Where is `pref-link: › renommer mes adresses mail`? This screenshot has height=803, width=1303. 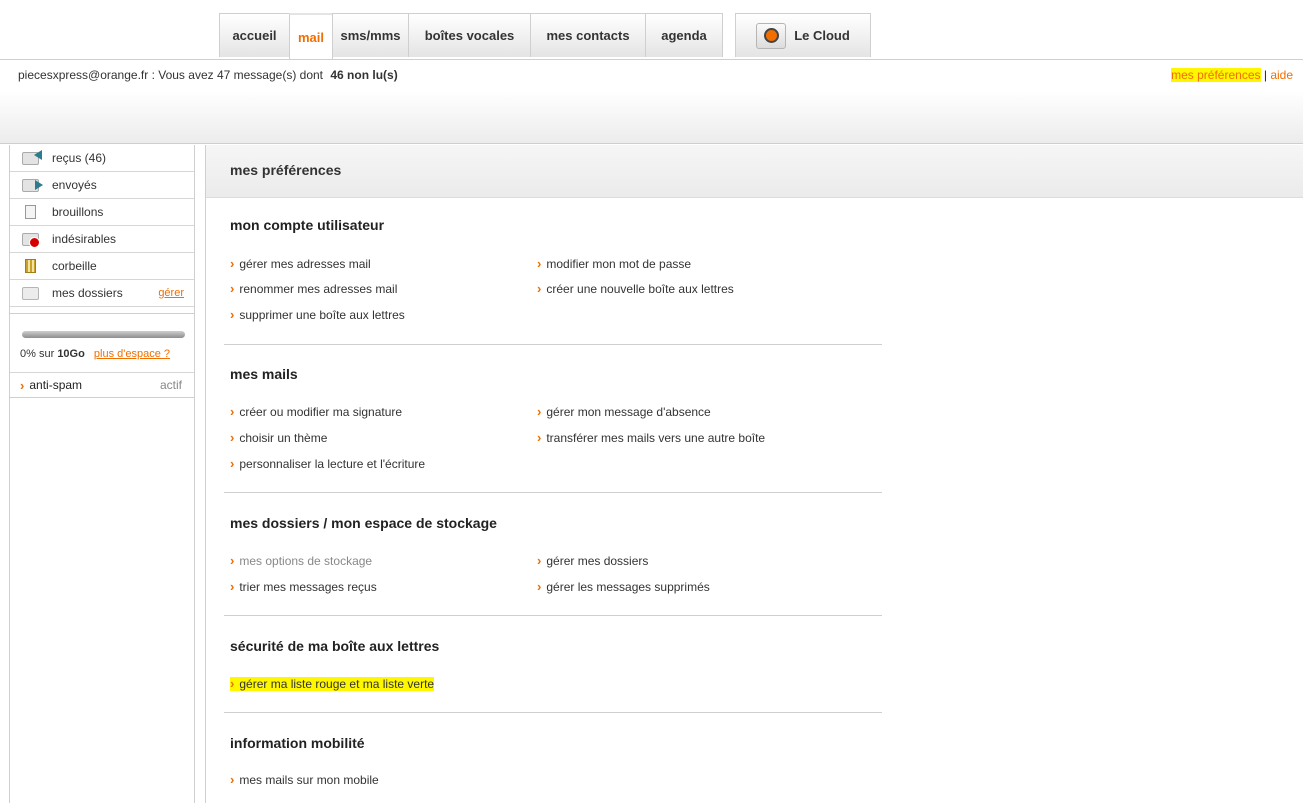
pref-link: › renommer mes adresses mail is located at coordinates (313, 288).